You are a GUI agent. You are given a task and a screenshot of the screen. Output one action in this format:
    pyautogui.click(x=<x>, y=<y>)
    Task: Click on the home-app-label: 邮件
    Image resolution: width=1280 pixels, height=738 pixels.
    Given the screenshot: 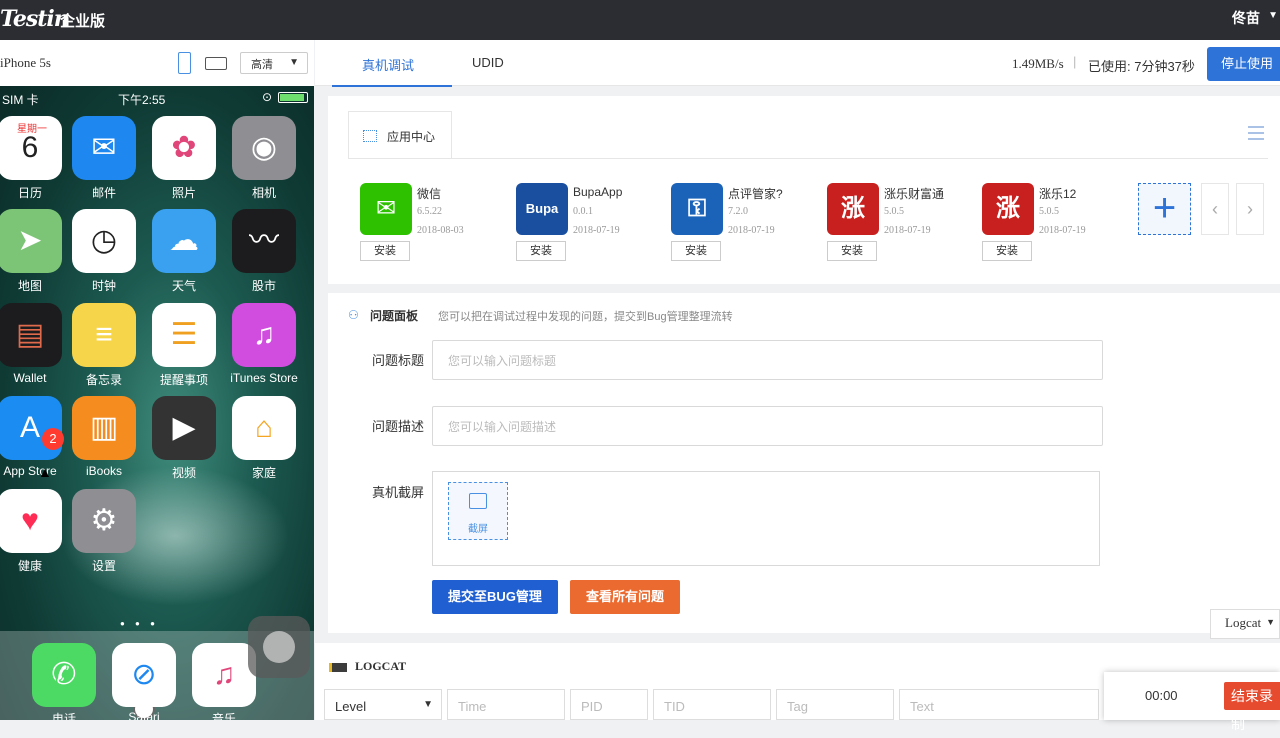 What is the action you would take?
    pyautogui.click(x=103, y=193)
    